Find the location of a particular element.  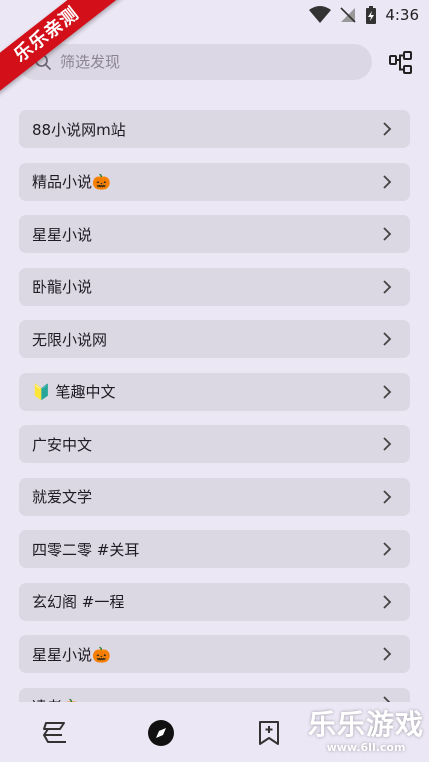

watermark-title: 乐乐游戏 is located at coordinates (365, 724).